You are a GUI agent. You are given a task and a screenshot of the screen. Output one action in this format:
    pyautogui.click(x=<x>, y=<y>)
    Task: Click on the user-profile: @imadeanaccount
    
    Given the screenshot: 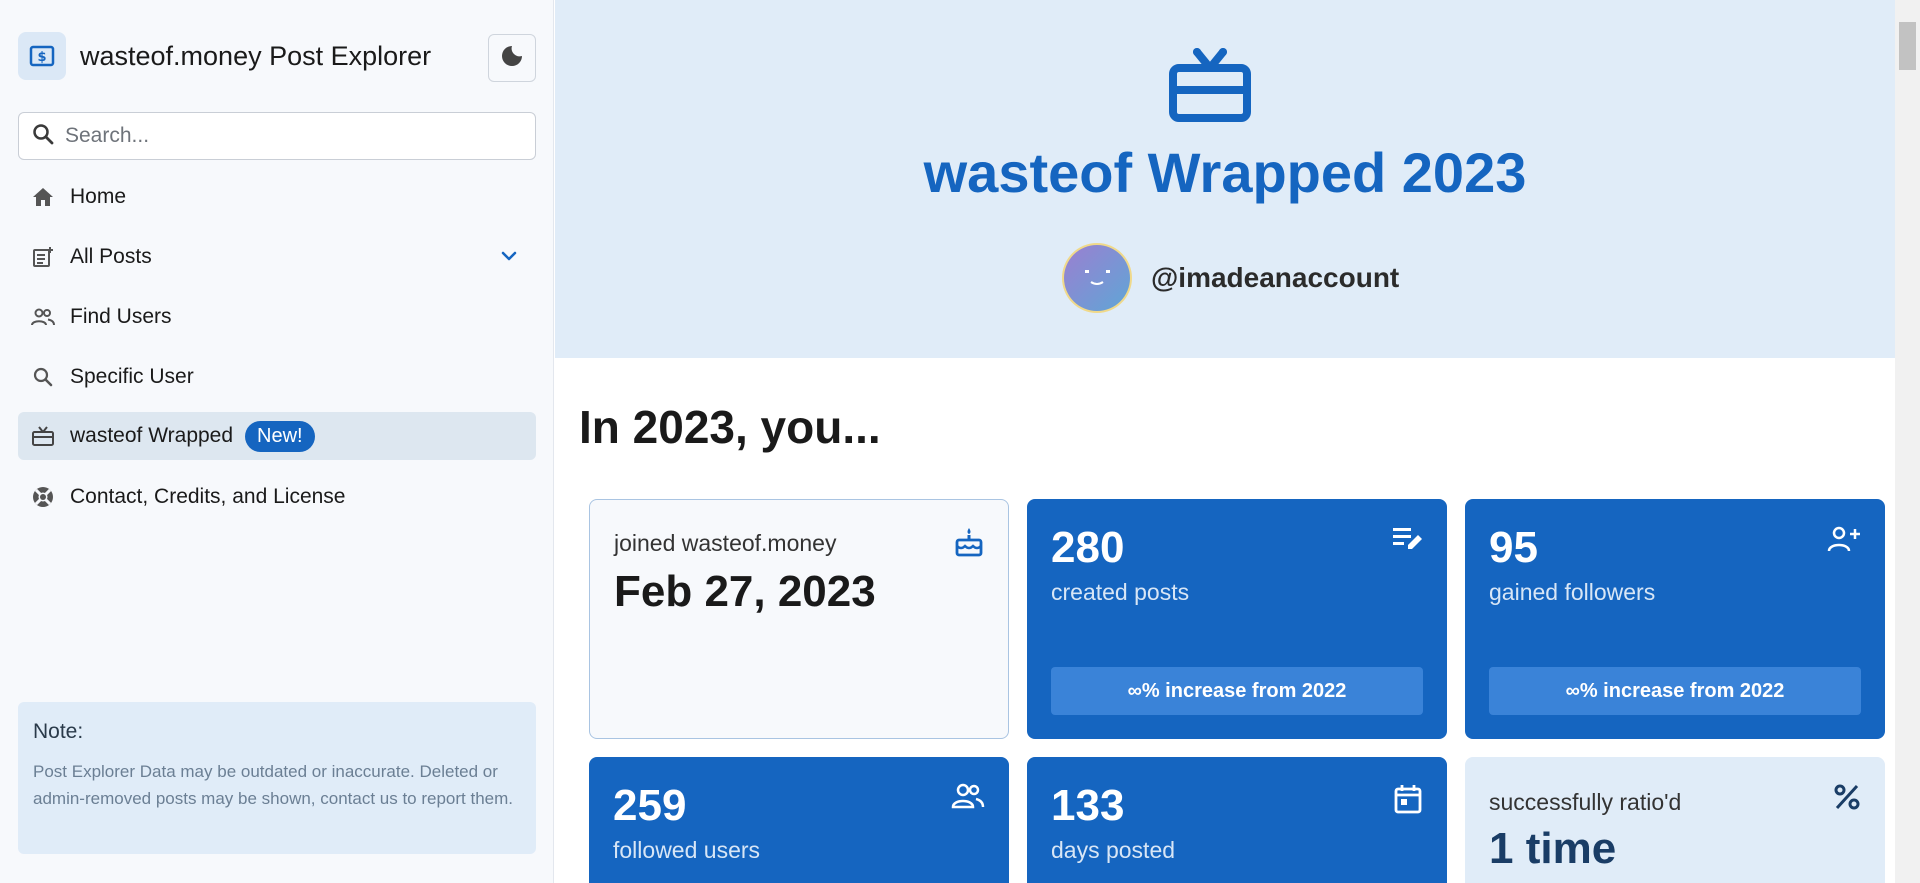 What is the action you would take?
    pyautogui.click(x=1230, y=278)
    